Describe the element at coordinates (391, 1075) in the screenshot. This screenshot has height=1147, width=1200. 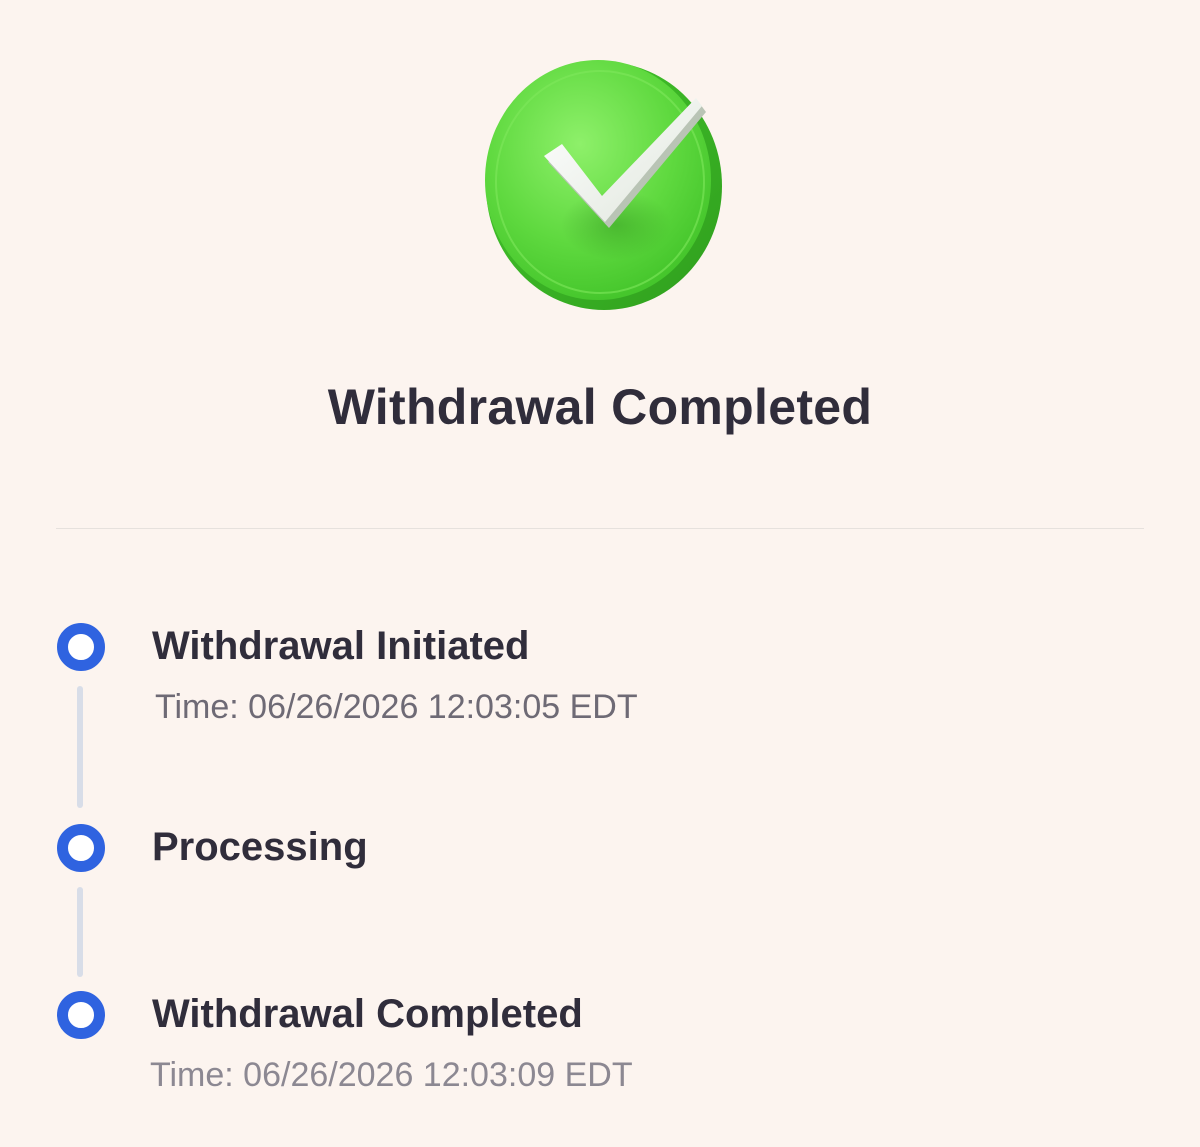
I see `step-time-completed: Time: 06/26/2026 12:03:09 EDT` at that location.